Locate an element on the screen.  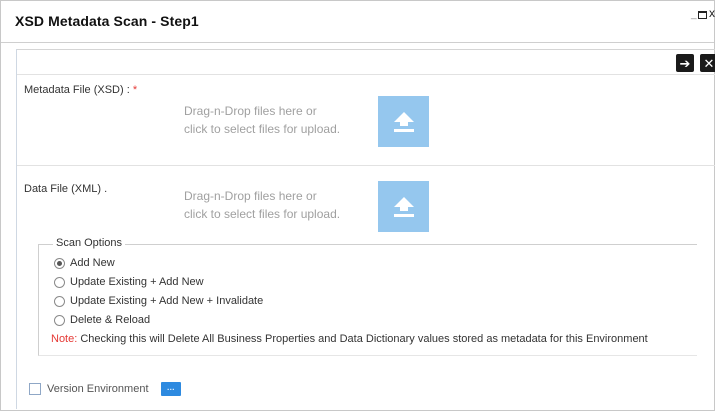
version-environment-label: Version Environment is located at coordinates (98, 389).